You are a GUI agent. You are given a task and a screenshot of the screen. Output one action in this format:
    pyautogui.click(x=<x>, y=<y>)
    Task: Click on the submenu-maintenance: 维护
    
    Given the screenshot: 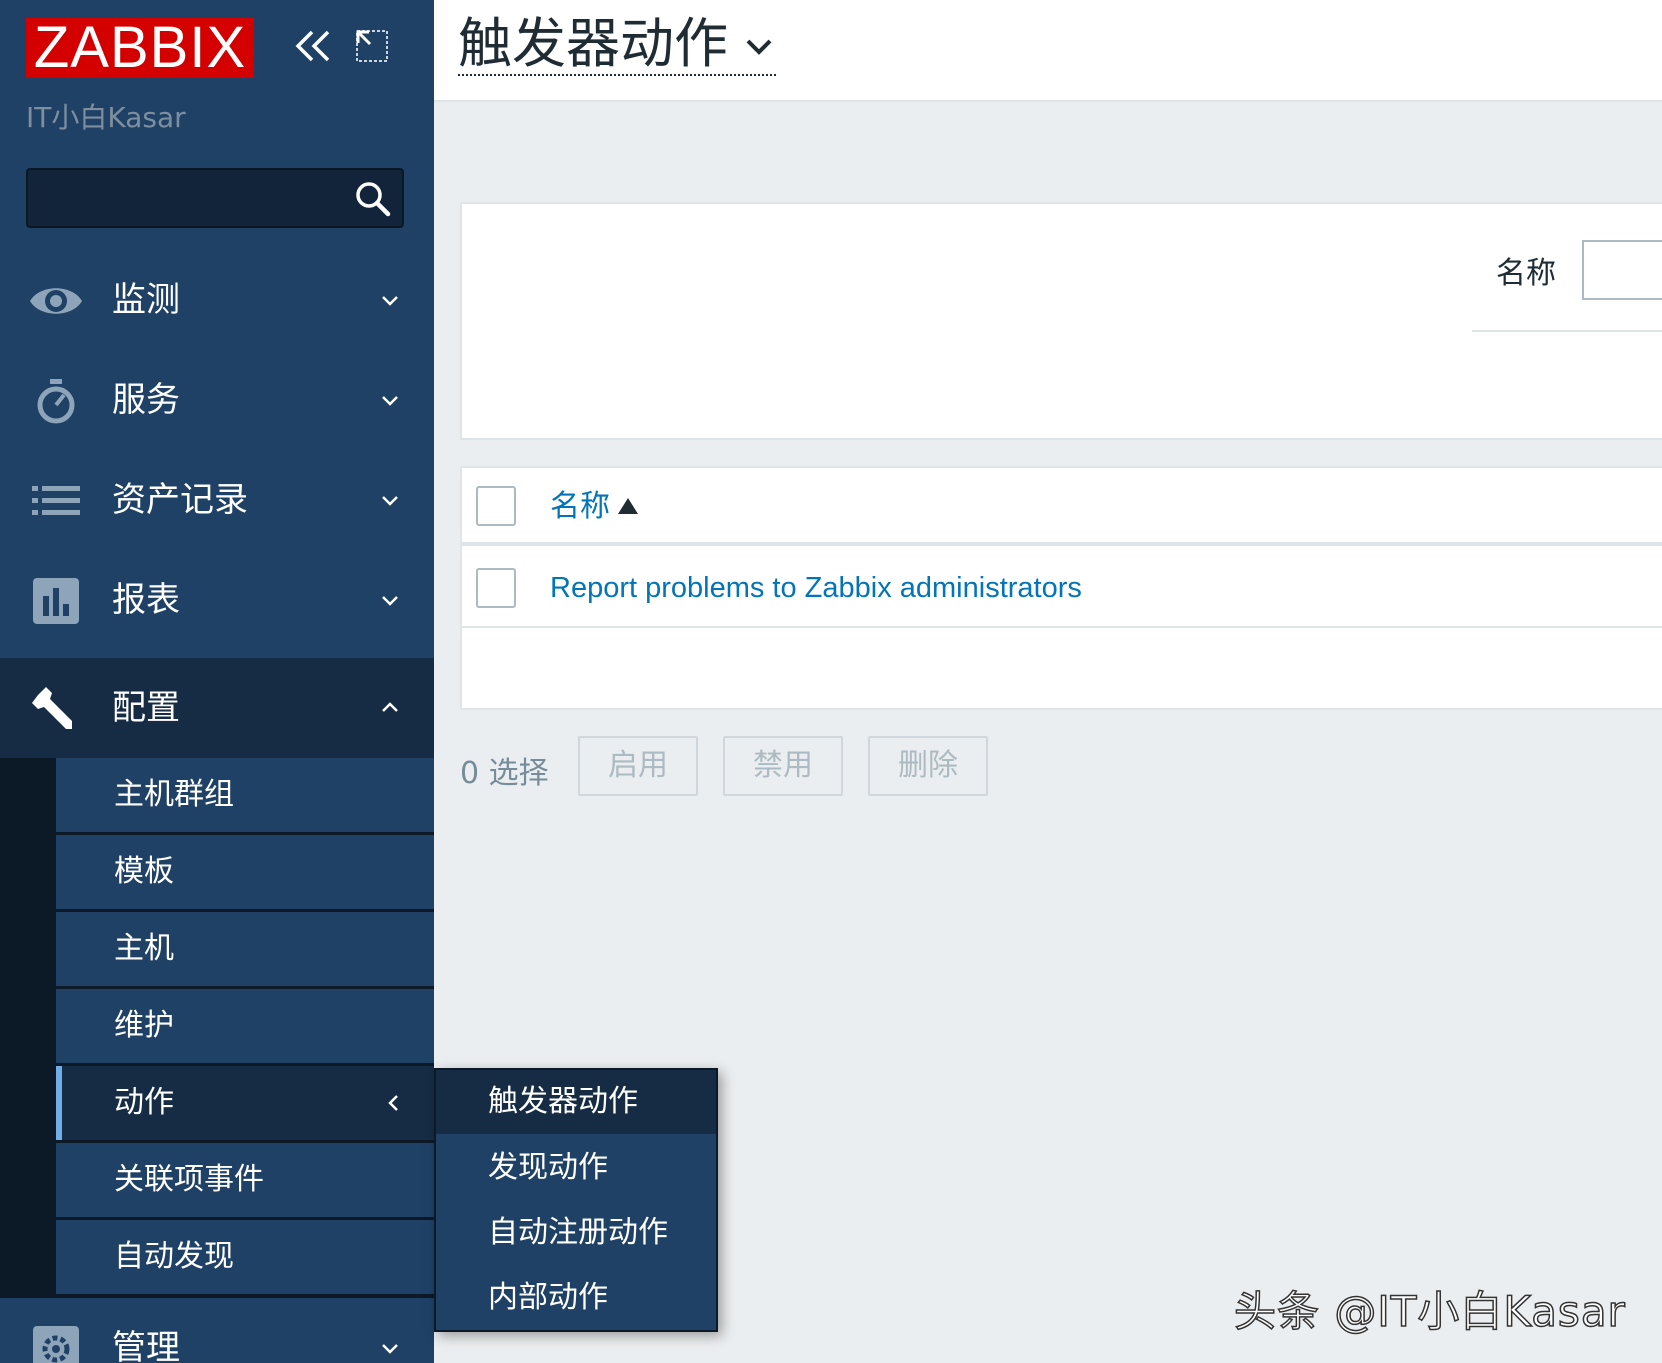 What is the action you would take?
    pyautogui.click(x=245, y=1026)
    